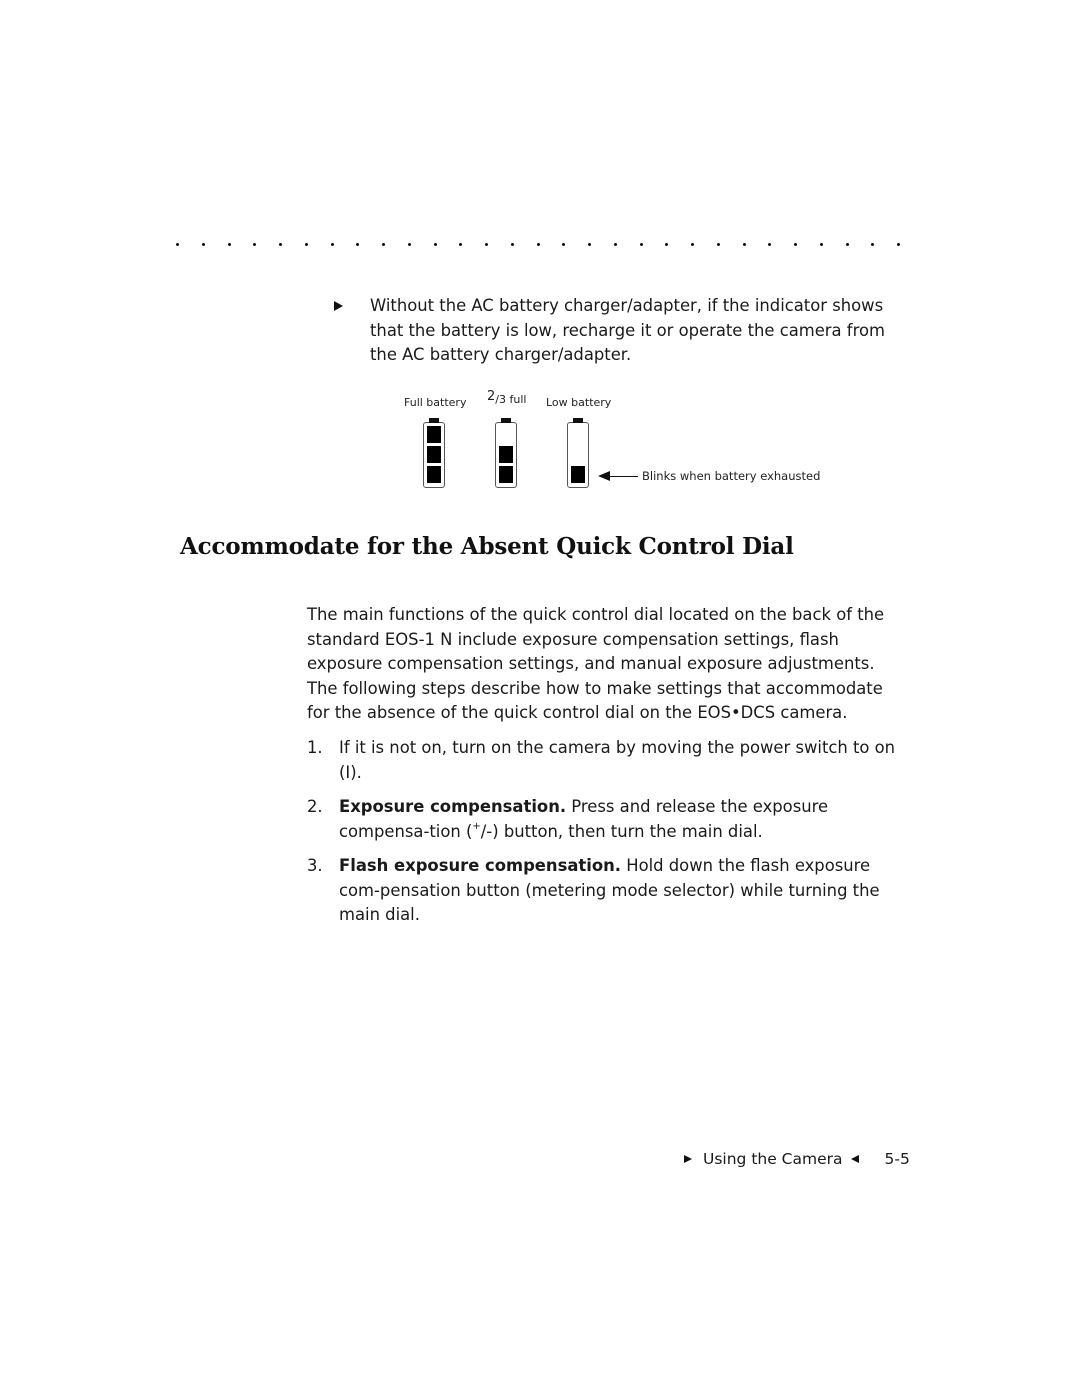  I want to click on label-full-battery: Full battery, so click(435, 402).